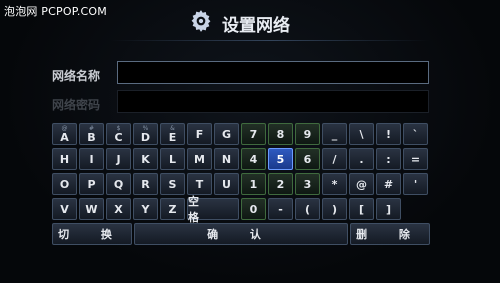 The height and width of the screenshot is (283, 500). I want to click on key-label: @, so click(361, 184).